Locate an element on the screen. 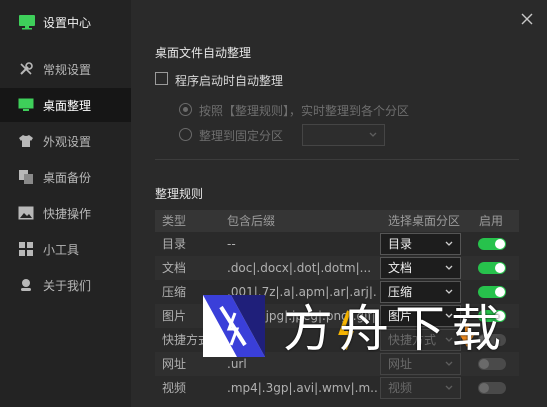  radio-by-rules-label: 按照【整理规则】，实时整理到各个分区 is located at coordinates (304, 111).